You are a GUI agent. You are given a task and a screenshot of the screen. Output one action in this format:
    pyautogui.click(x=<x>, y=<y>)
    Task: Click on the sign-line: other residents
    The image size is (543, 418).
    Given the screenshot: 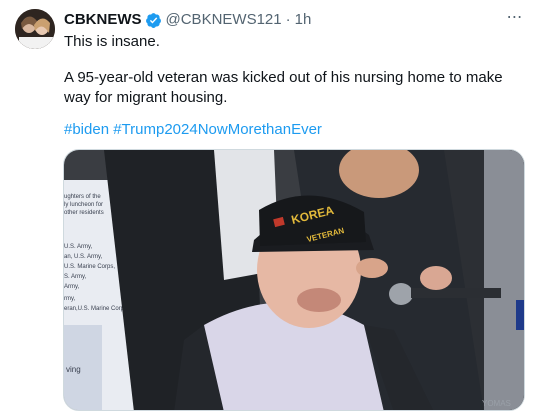 What is the action you would take?
    pyautogui.click(x=84, y=213)
    